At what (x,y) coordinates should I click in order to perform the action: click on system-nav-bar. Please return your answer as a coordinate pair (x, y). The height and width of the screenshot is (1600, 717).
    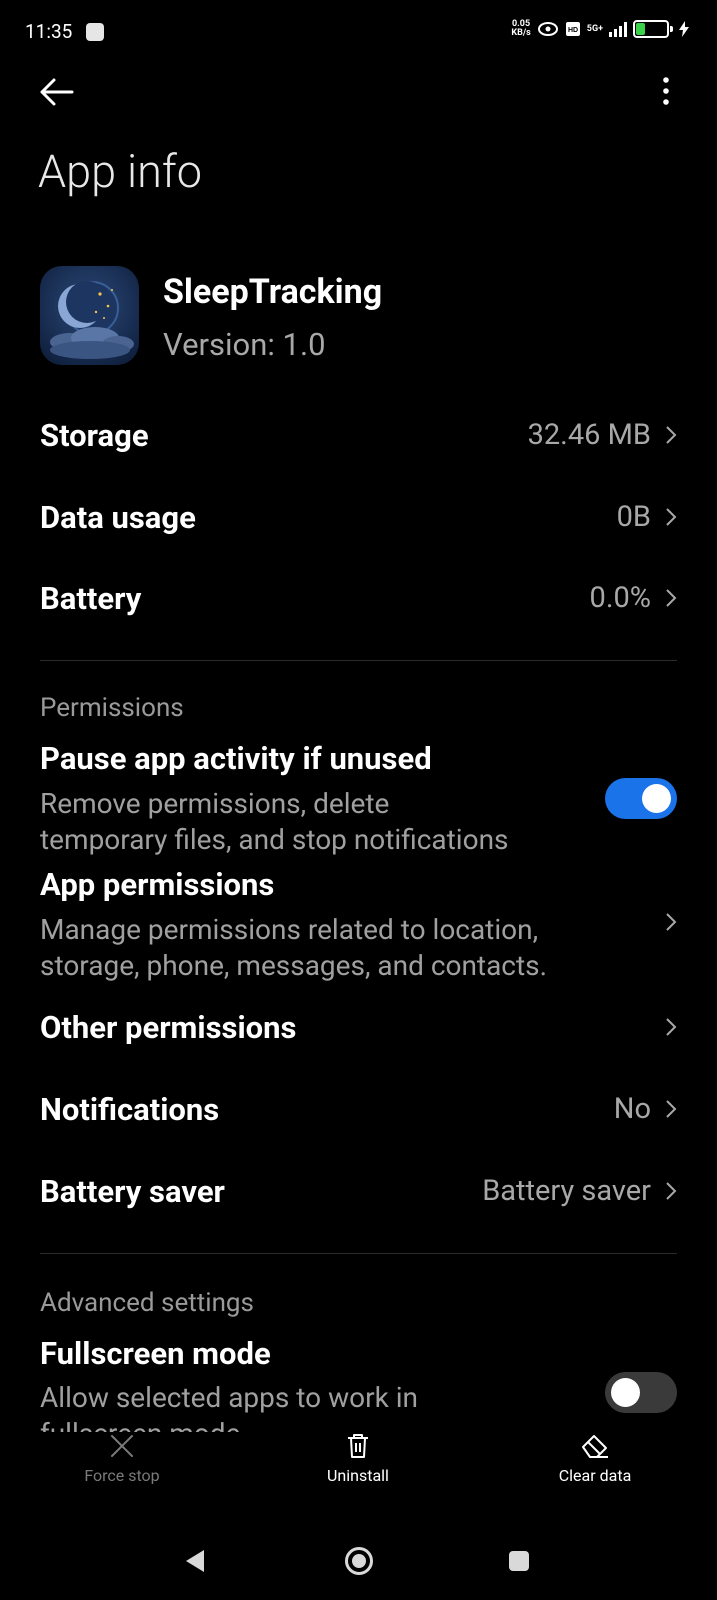
    Looking at the image, I should click on (358, 1565).